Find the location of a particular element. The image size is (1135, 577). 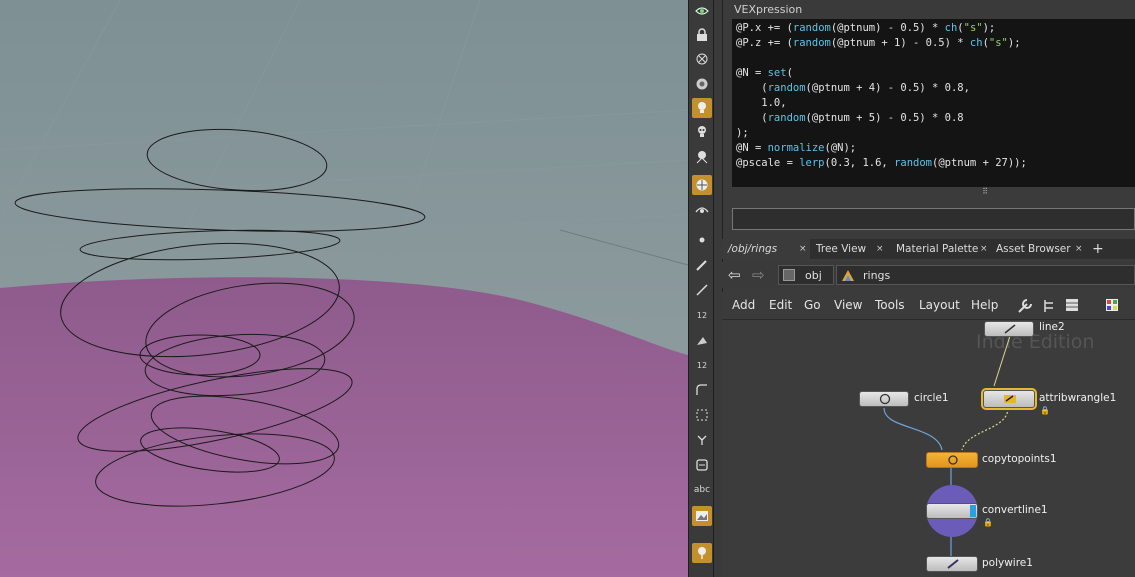

point-icon is located at coordinates (702, 240).